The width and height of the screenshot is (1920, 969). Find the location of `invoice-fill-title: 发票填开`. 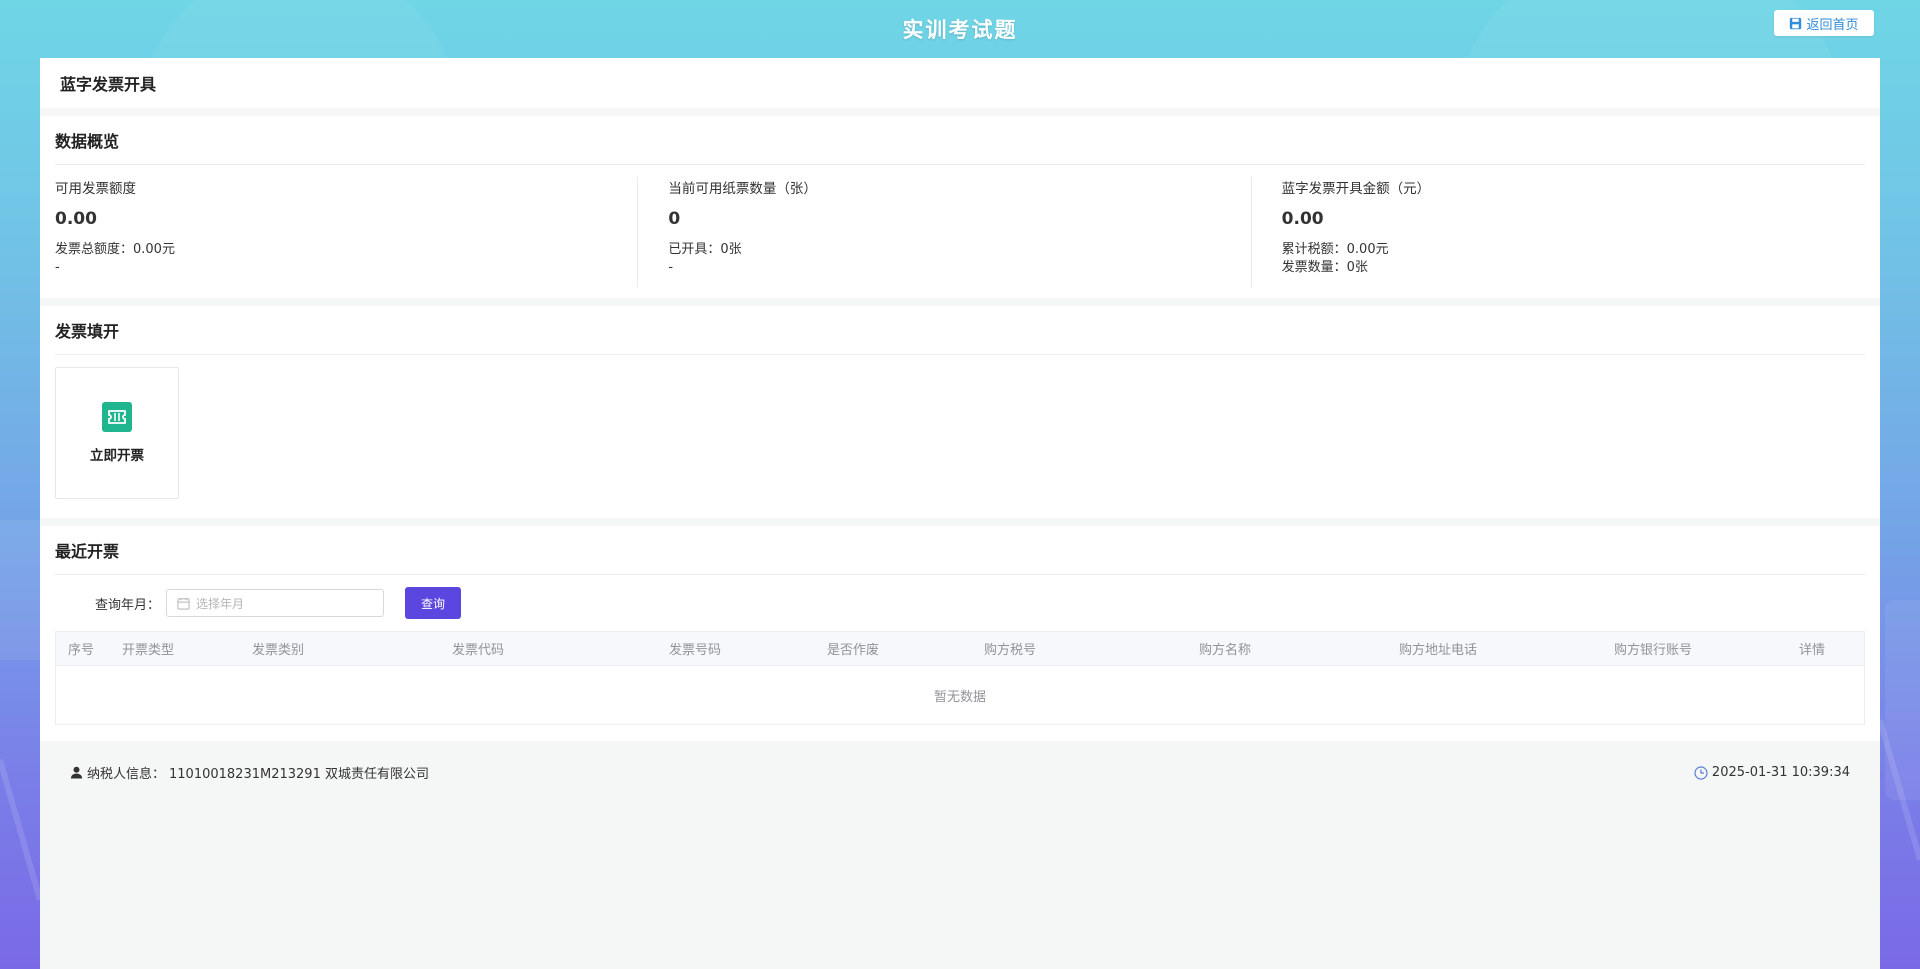

invoice-fill-title: 发票填开 is located at coordinates (960, 330).